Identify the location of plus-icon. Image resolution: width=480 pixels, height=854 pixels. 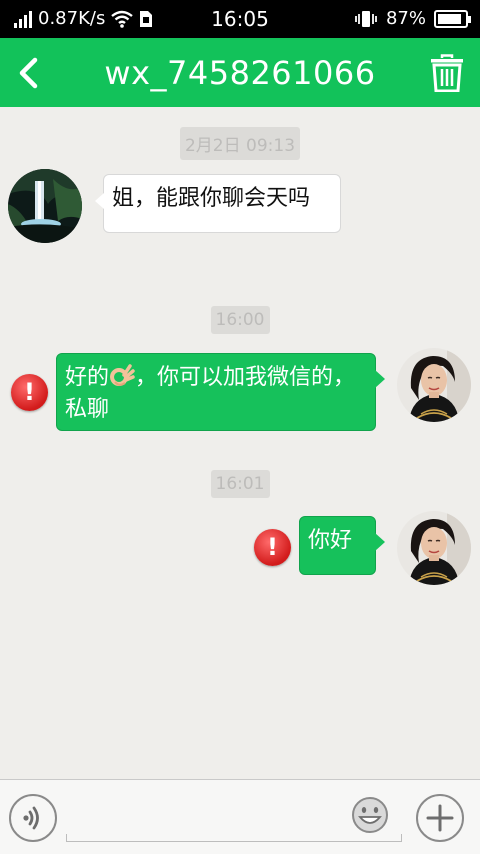
(440, 818).